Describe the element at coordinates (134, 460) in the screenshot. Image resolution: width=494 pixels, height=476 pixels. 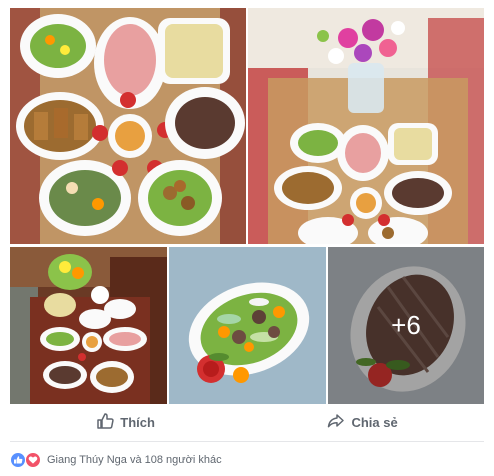
I see `reactions-names: Giang Thúy Nga và 108 người khác` at that location.